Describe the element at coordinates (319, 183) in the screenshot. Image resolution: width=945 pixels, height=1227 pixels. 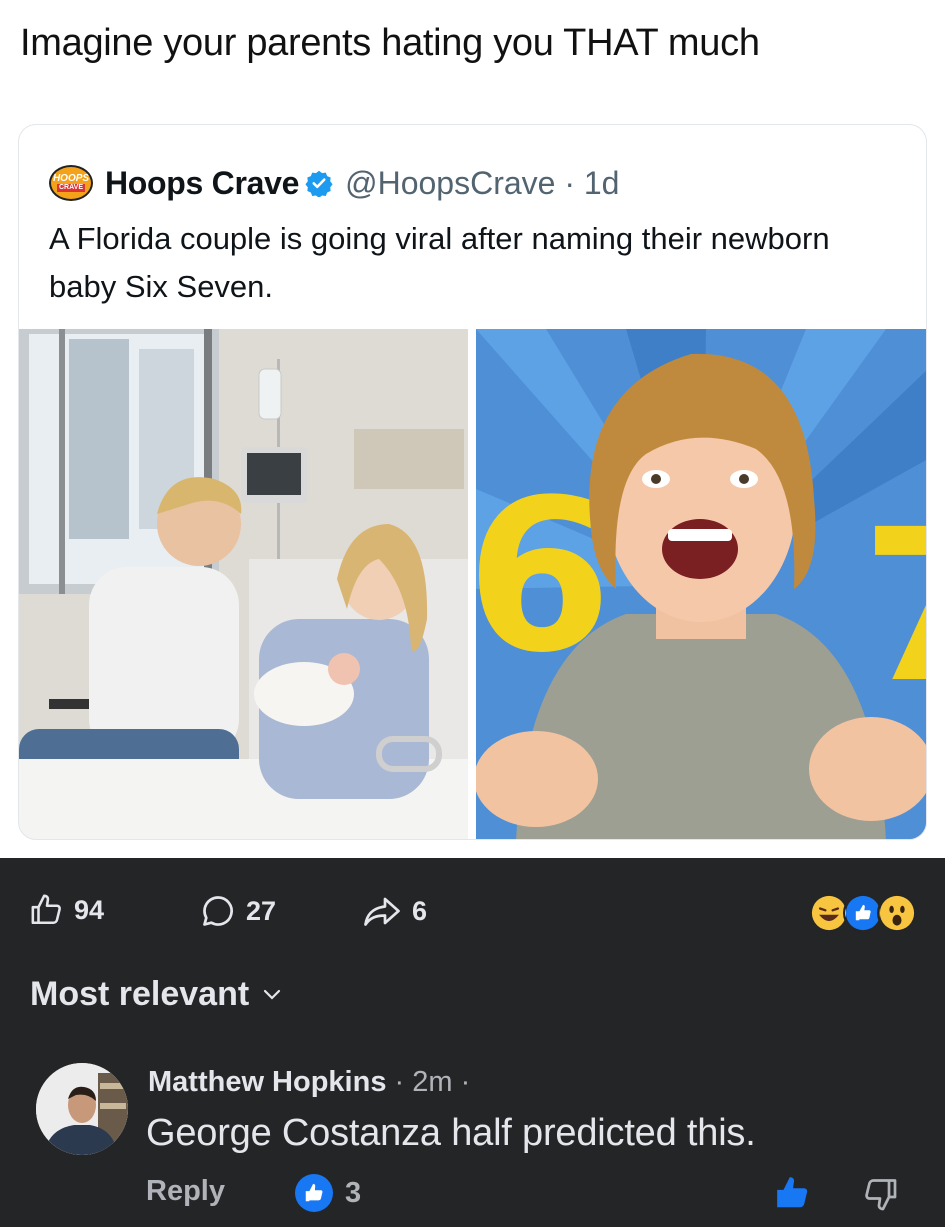
I see `verified-badge-icon` at that location.